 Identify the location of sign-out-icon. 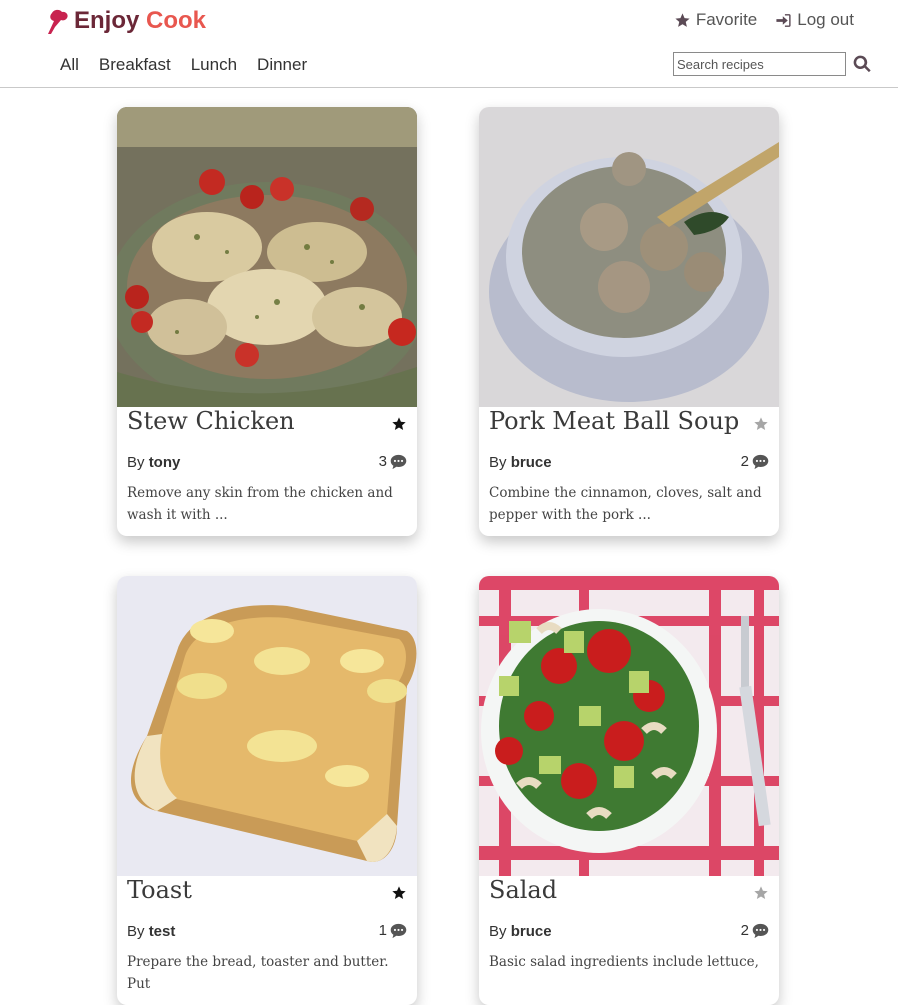
(783, 20).